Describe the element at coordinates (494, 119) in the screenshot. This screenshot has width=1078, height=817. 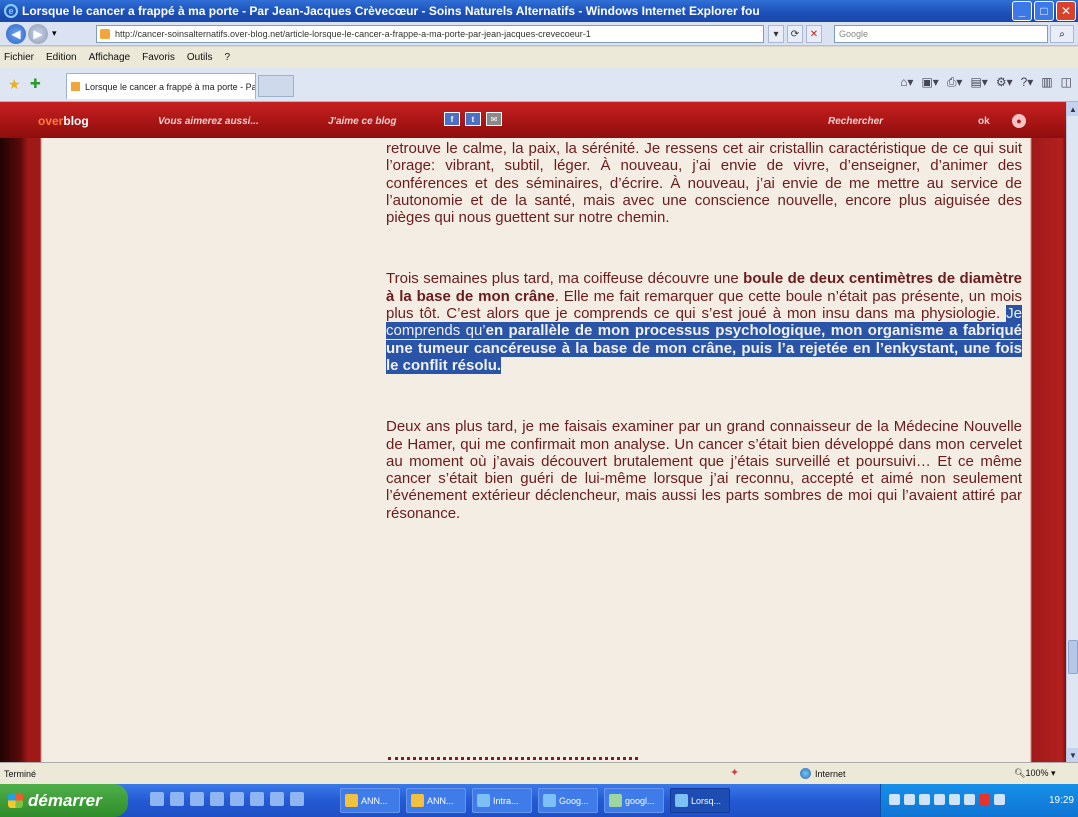
I see `email-icon: ✉` at that location.